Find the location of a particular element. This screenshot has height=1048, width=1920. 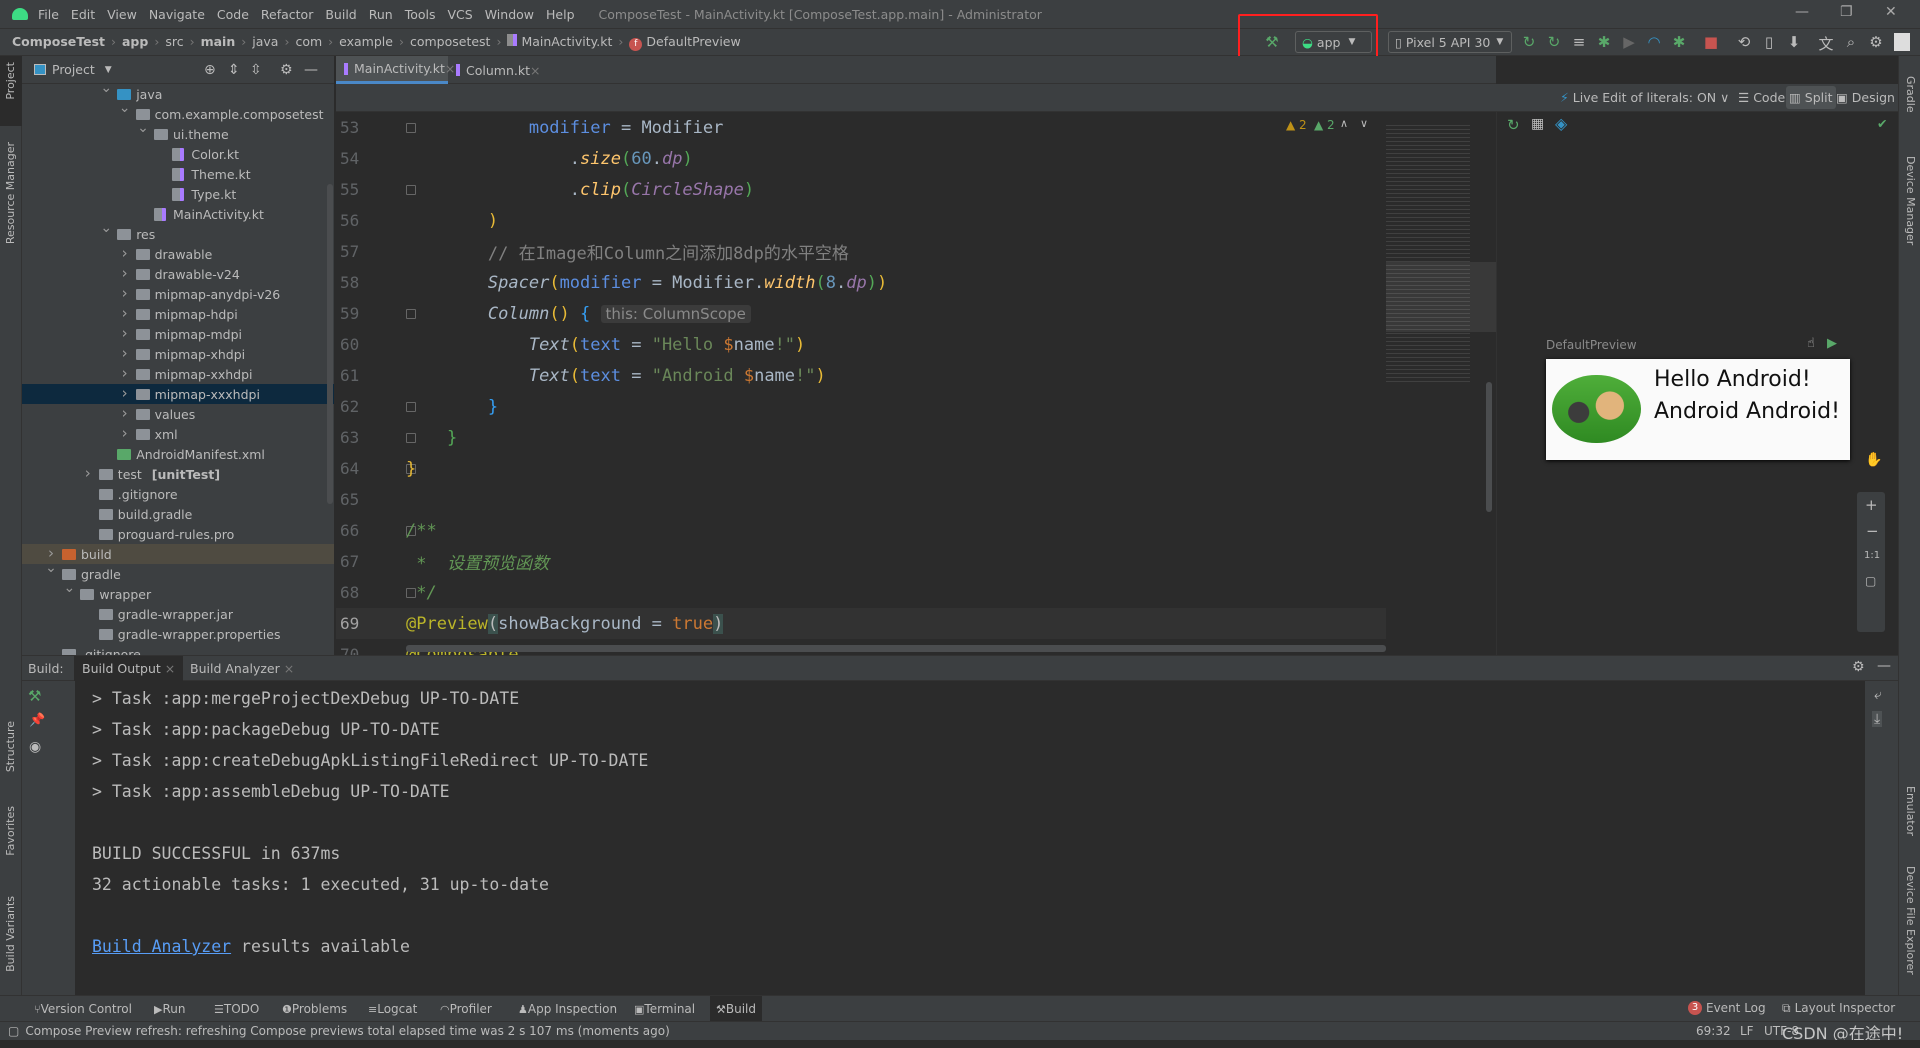

menu-tools: Tools is located at coordinates (420, 14).